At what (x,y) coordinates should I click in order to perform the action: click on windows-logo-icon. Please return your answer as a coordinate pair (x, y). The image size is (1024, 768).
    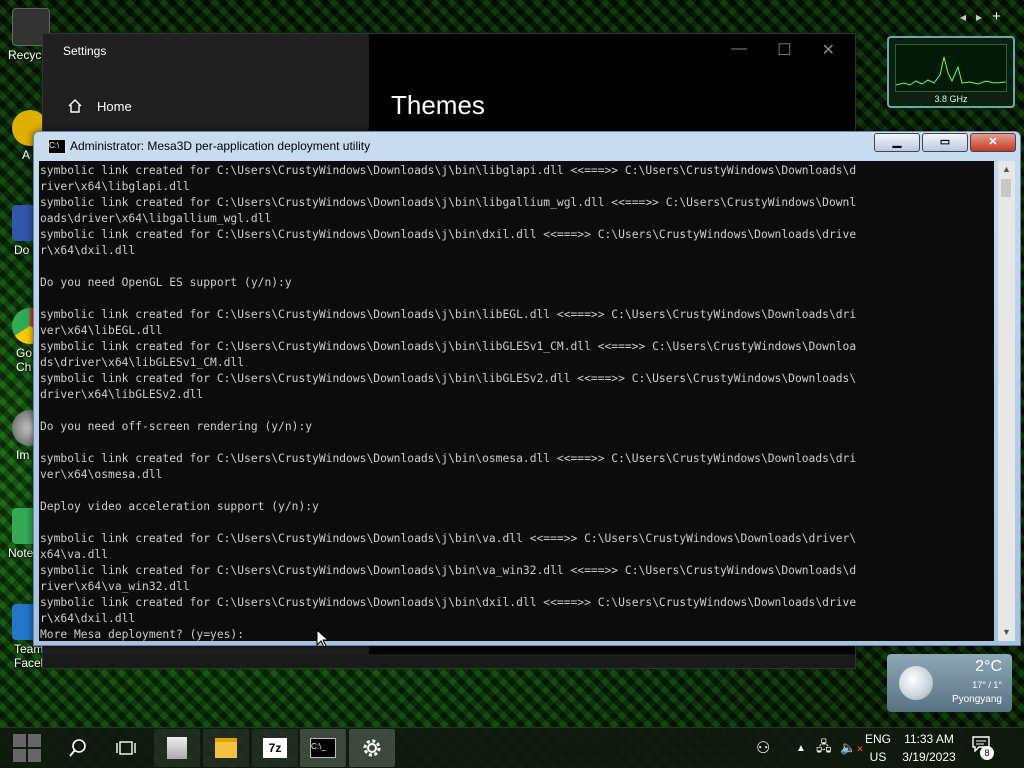
    Looking at the image, I should click on (27, 748).